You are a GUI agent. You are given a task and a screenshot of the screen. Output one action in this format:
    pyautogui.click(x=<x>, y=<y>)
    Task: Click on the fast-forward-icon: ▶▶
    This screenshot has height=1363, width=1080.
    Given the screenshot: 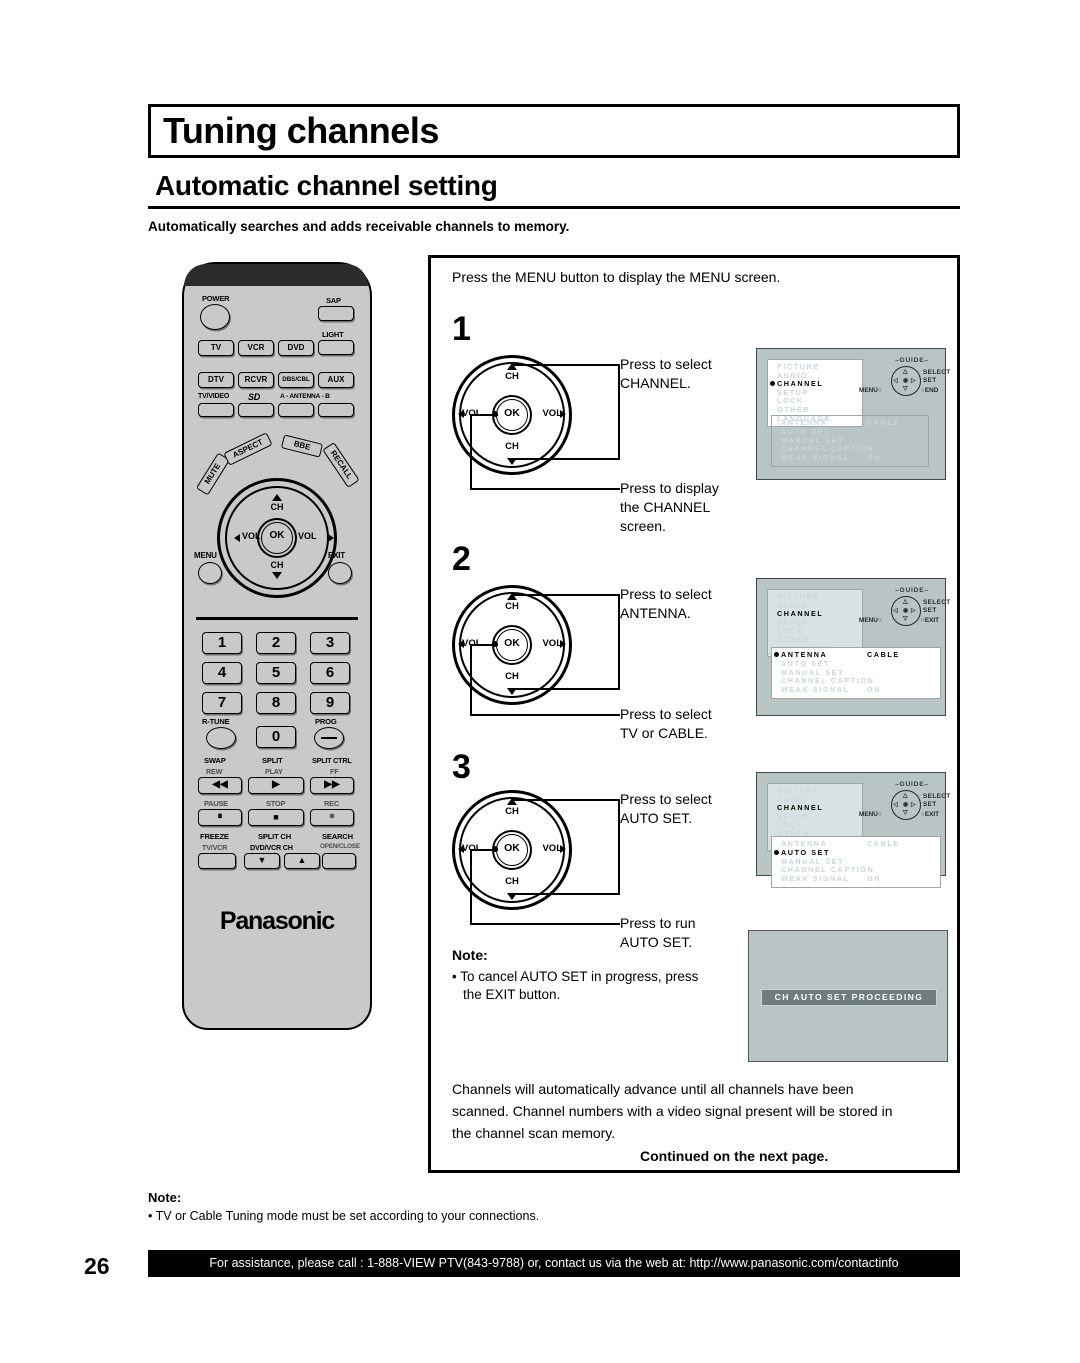 What is the action you would take?
    pyautogui.click(x=332, y=784)
    